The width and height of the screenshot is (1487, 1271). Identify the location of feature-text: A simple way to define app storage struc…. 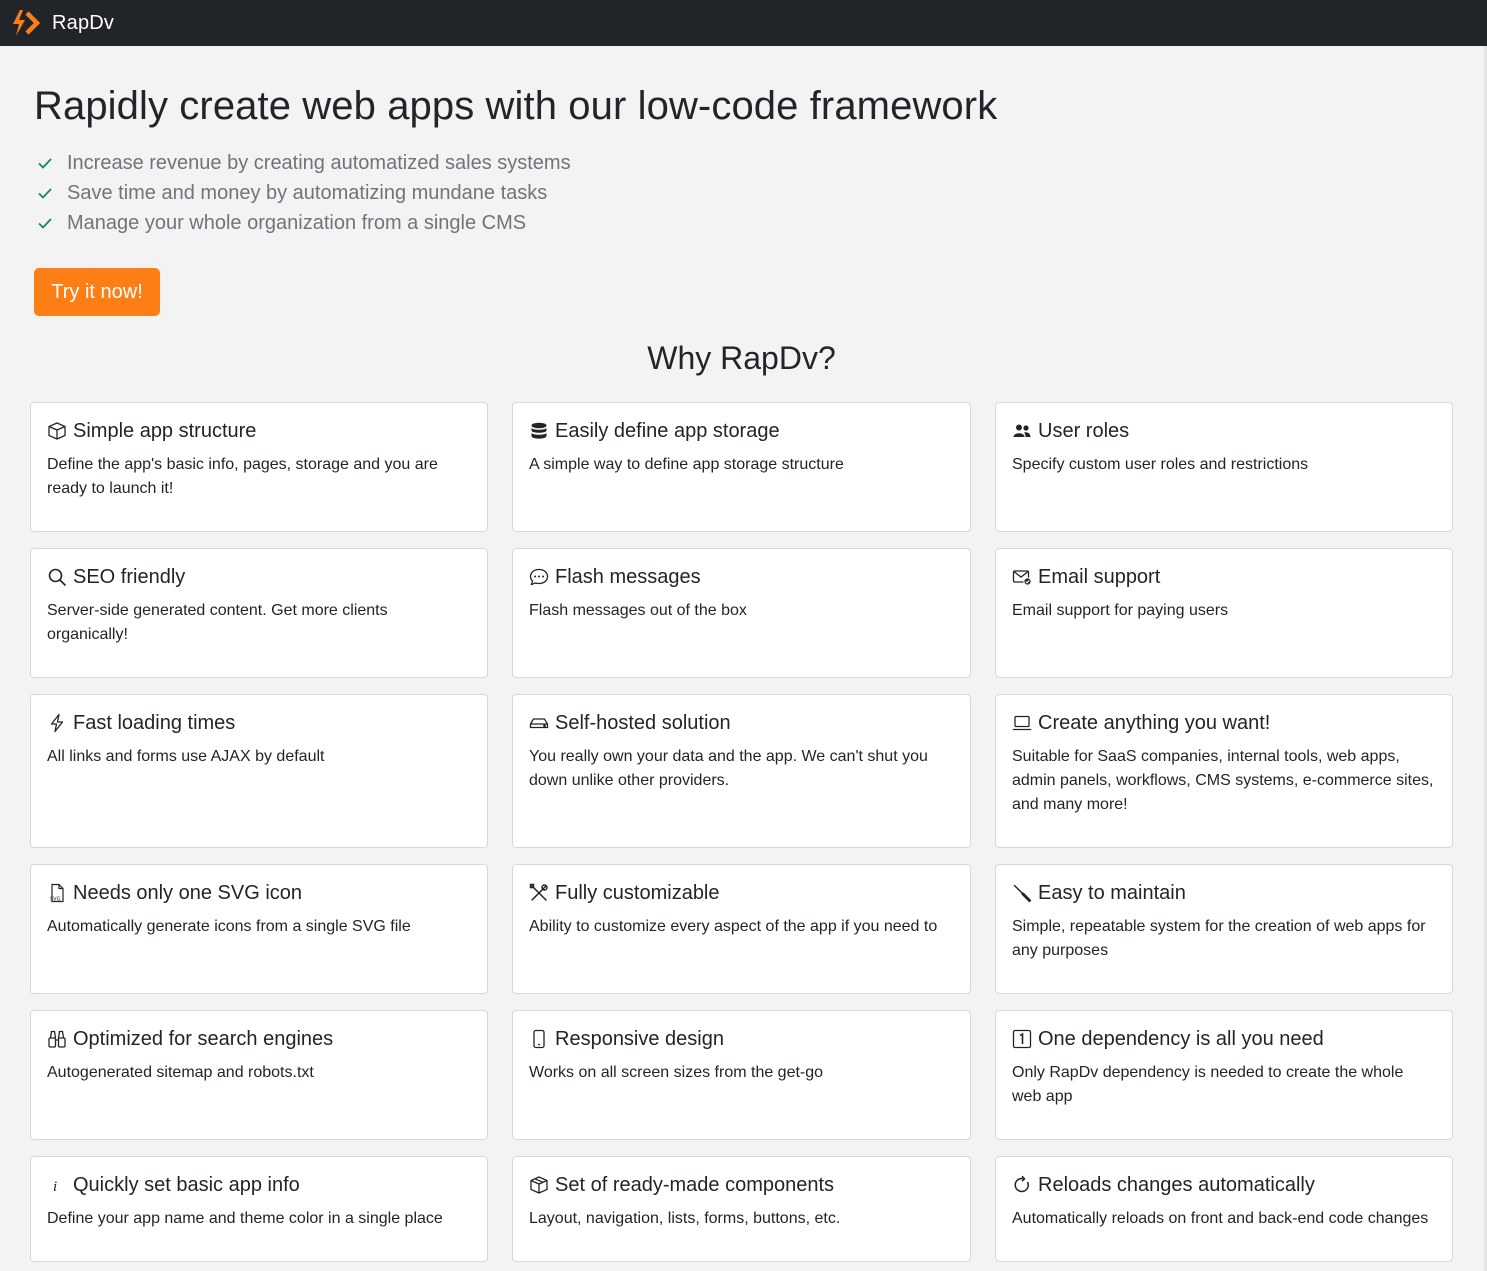
(686, 464).